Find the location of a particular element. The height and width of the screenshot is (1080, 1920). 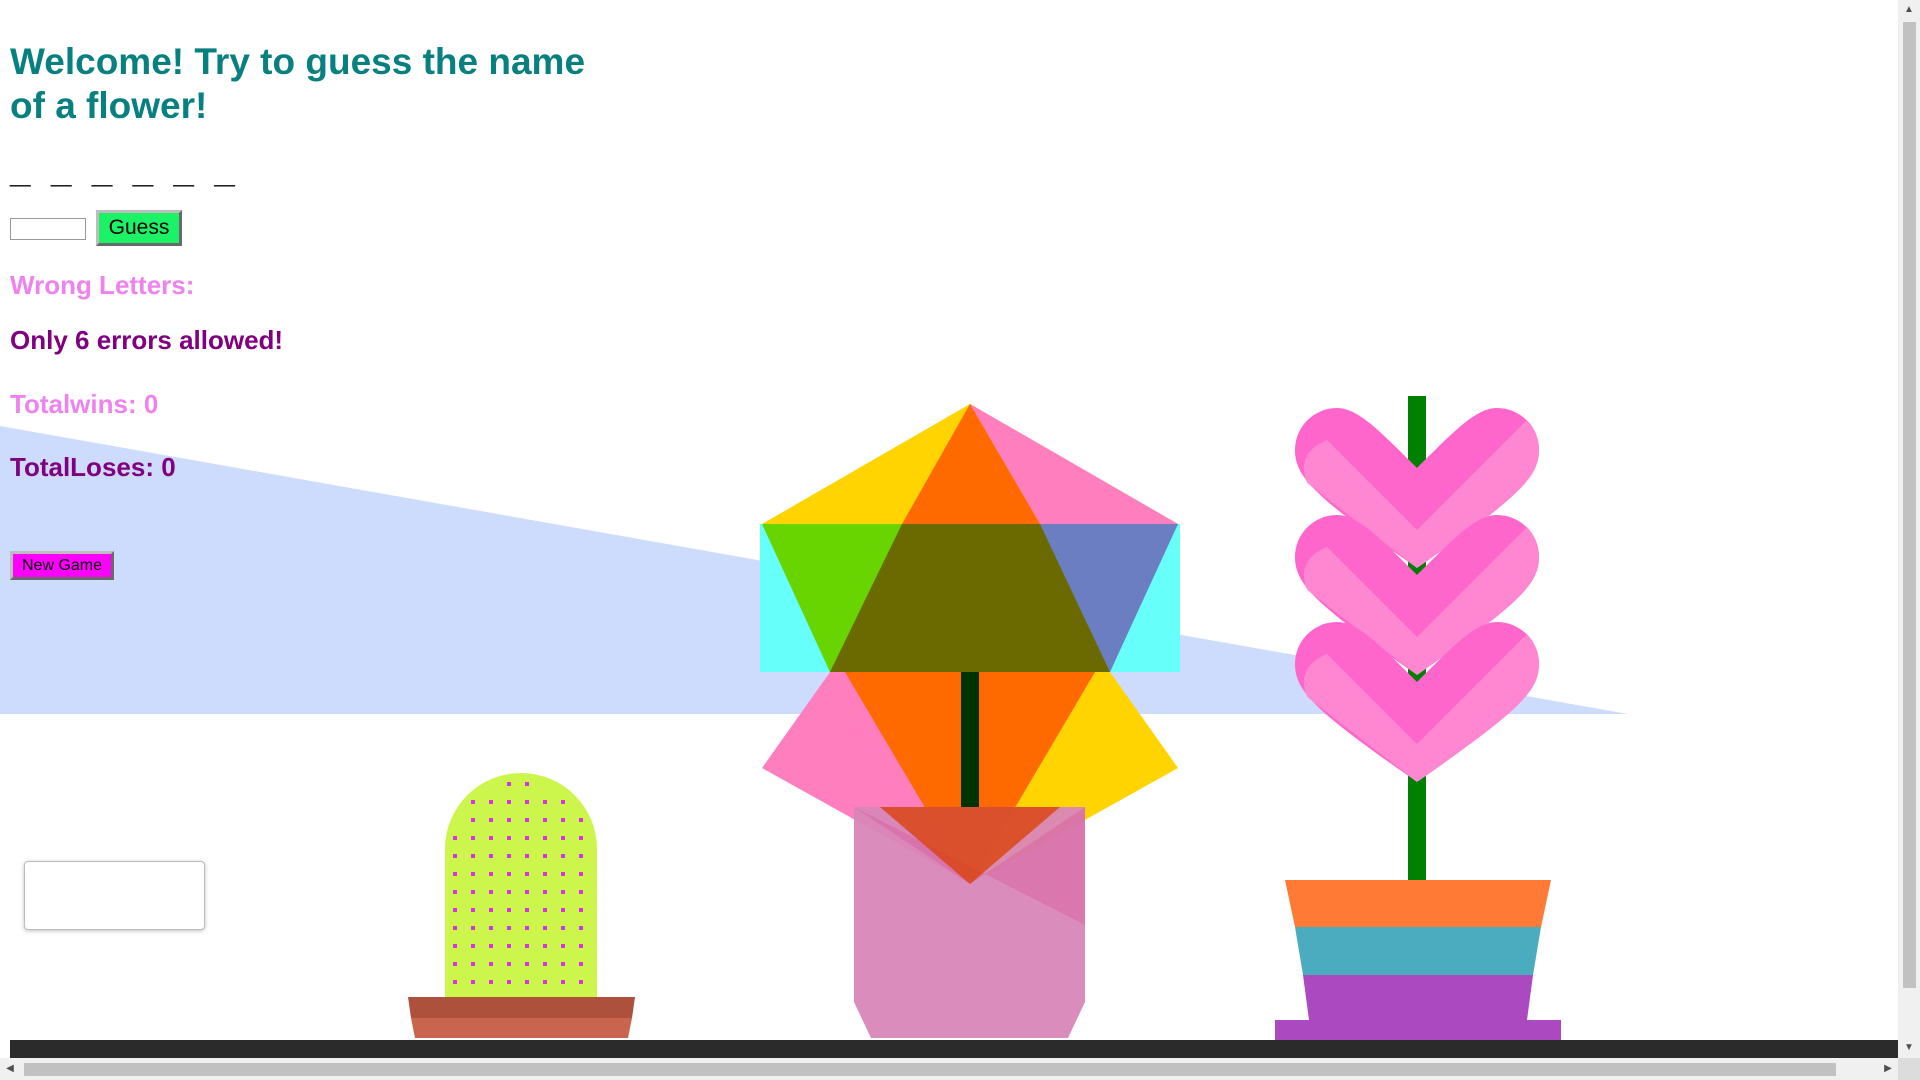

heart-pot-teal is located at coordinates (1418, 951).